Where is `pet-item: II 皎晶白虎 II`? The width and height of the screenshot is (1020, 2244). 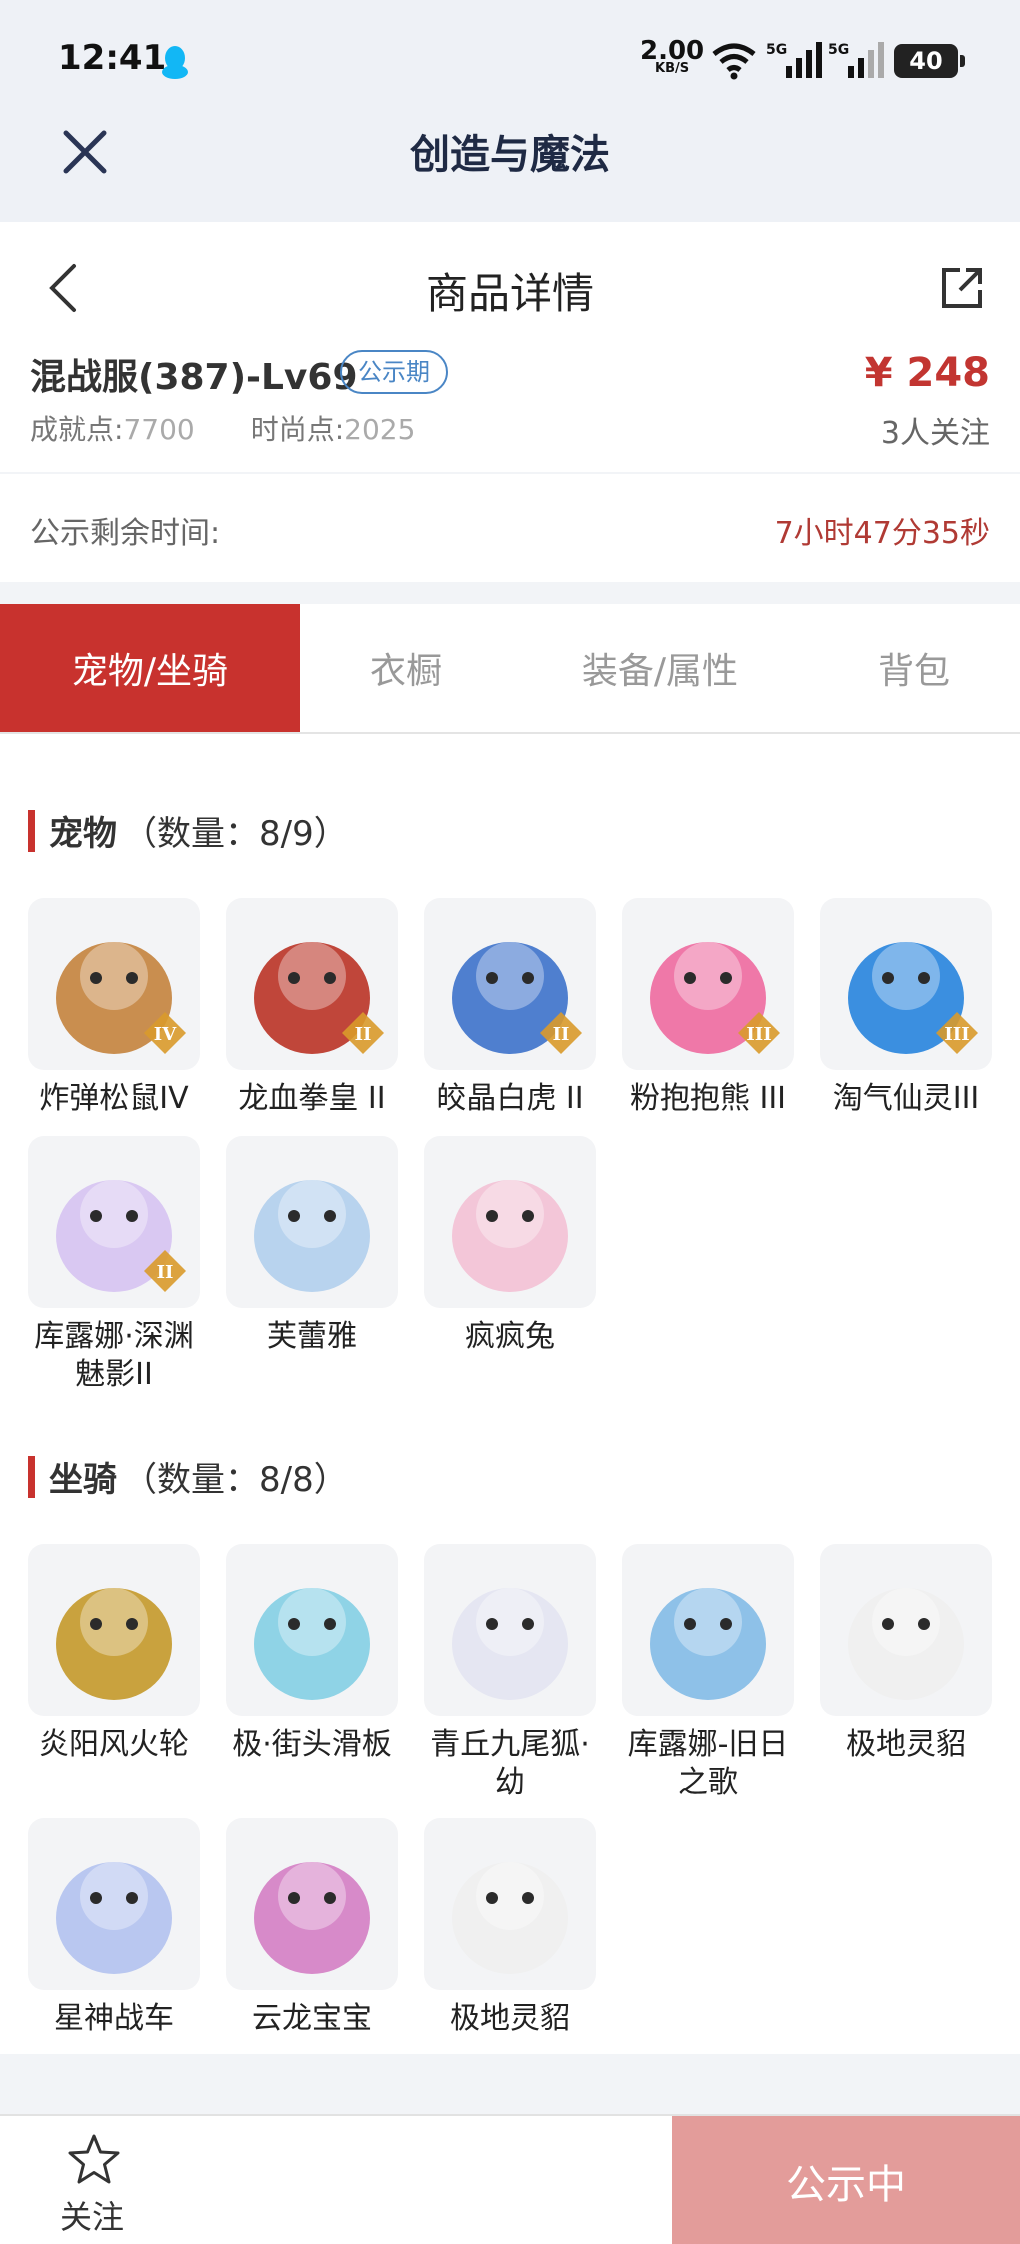 pet-item: II 皎晶白虎 II is located at coordinates (510, 1008).